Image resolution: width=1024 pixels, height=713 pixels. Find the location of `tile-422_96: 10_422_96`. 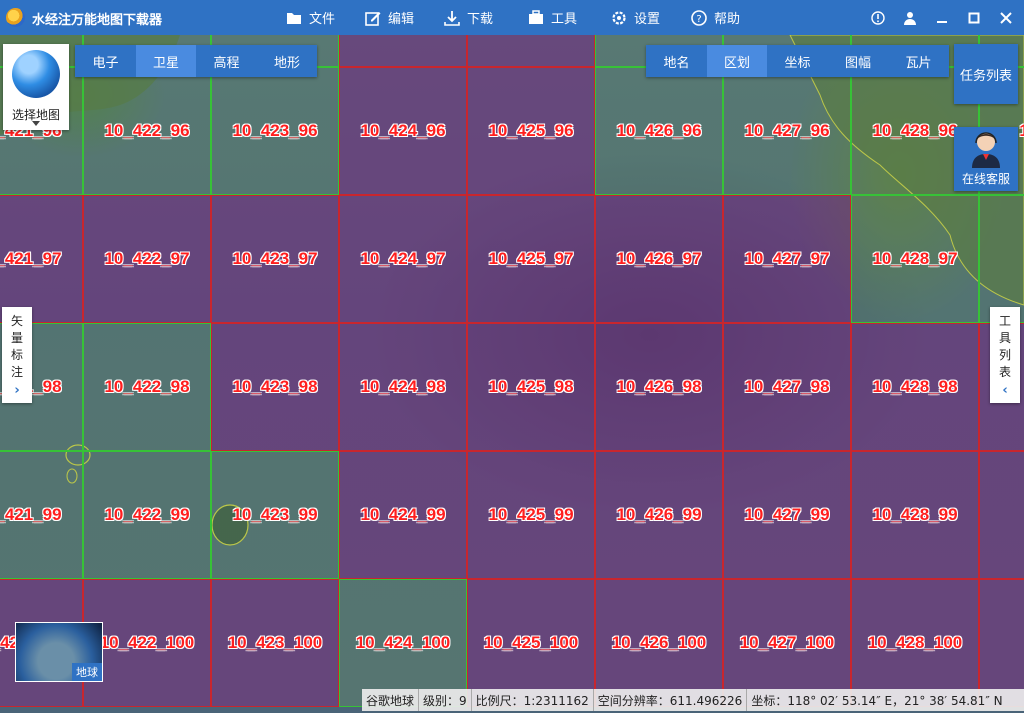

tile-422_96: 10_422_96 is located at coordinates (147, 131).